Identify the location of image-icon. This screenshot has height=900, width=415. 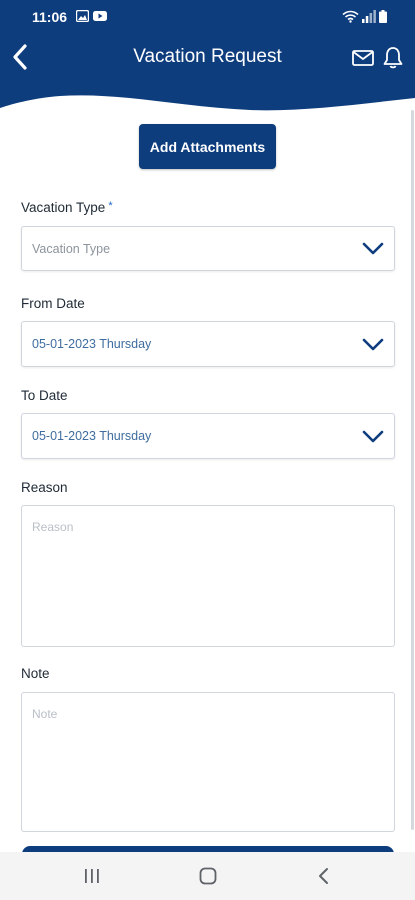
(82, 16).